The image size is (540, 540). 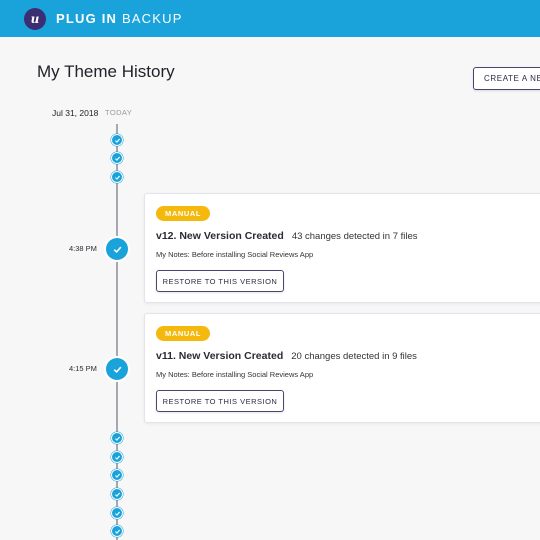 I want to click on plugin-logo-icon: u, so click(x=35, y=18).